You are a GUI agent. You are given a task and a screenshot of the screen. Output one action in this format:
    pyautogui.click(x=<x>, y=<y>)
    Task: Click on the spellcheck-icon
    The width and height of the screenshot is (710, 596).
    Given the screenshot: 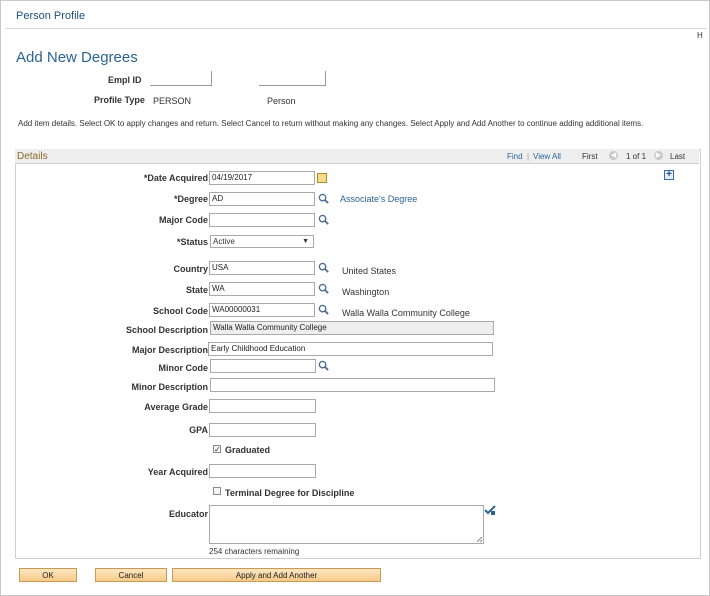 What is the action you would take?
    pyautogui.click(x=490, y=510)
    